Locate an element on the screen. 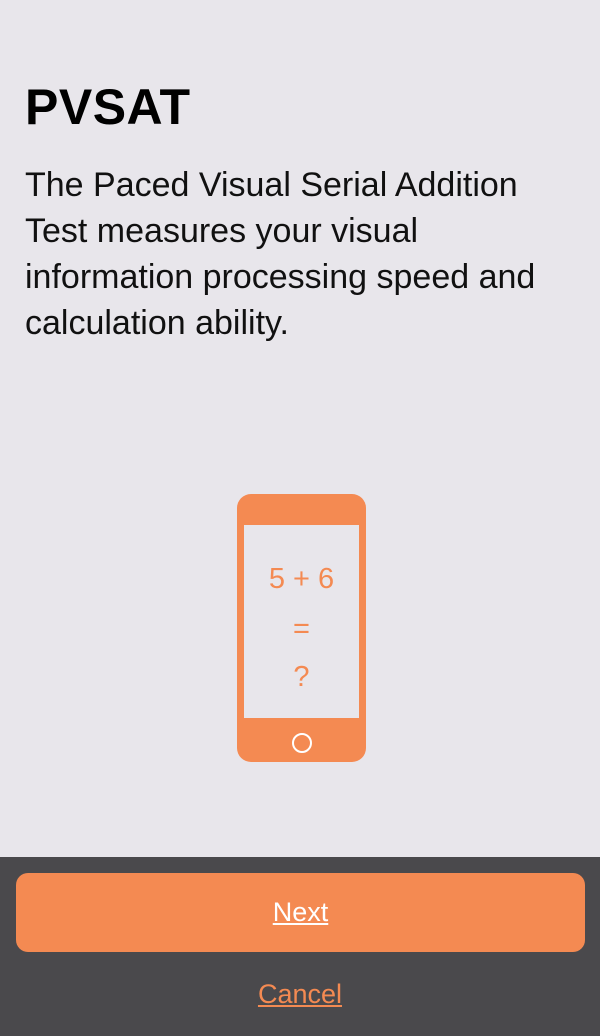 This screenshot has width=600, height=1036. page-title: PVSAT is located at coordinates (108, 107).